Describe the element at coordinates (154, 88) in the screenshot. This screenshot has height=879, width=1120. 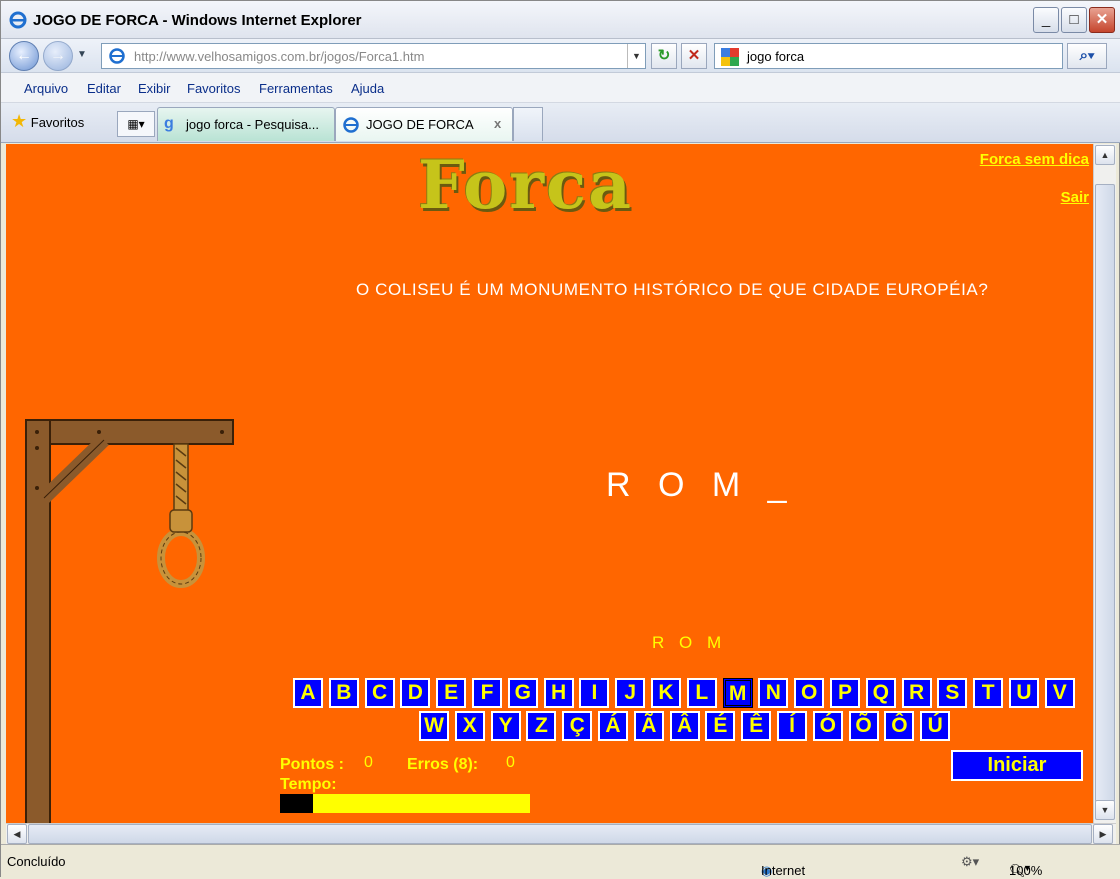
I see `menu-exibir: Exibir` at that location.